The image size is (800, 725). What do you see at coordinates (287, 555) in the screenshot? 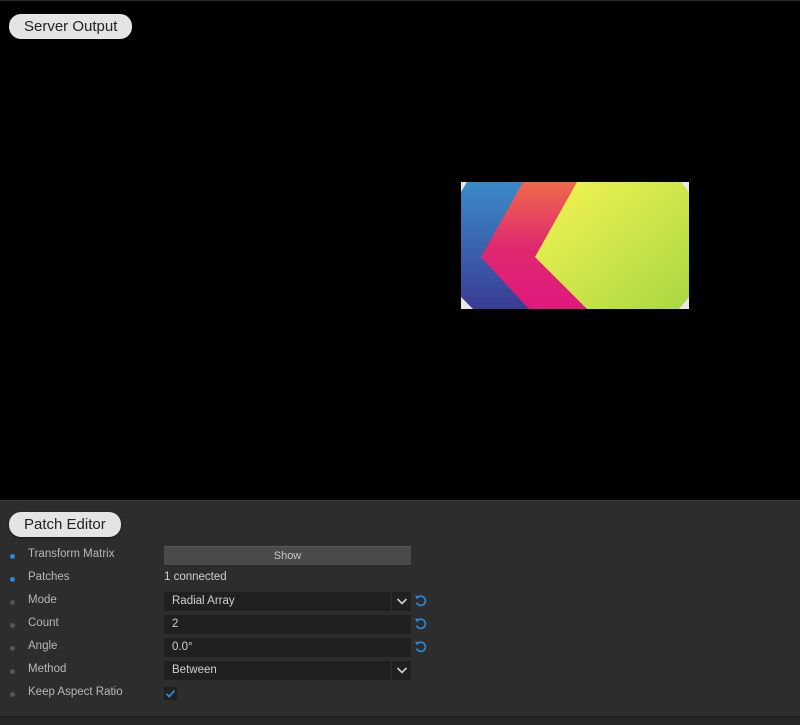
I see `show-button: Show` at bounding box center [287, 555].